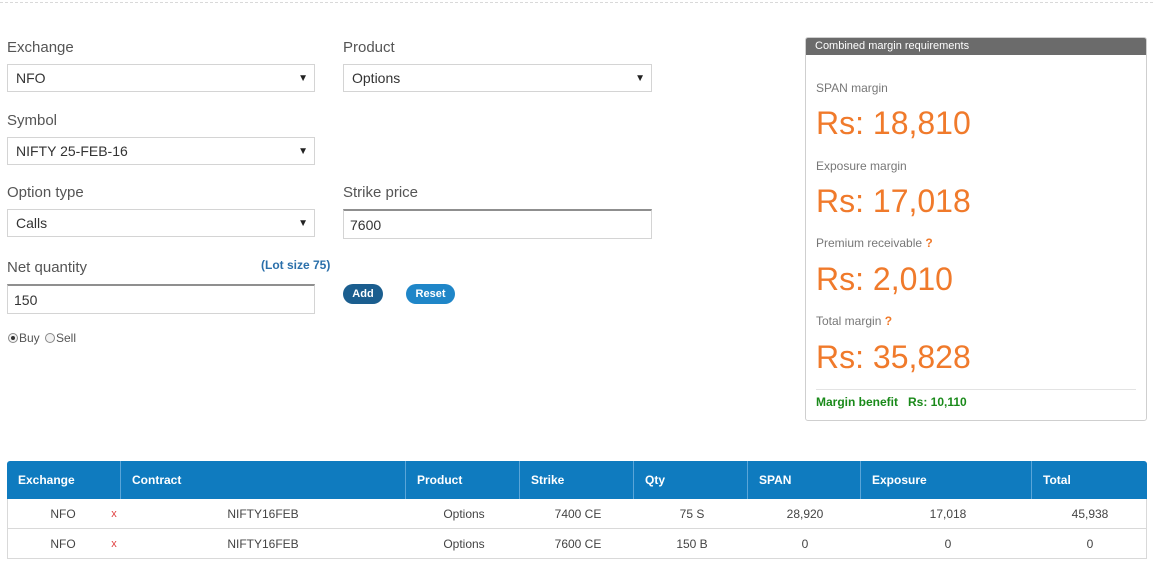  What do you see at coordinates (893, 357) in the screenshot?
I see `total-margin-value: Rs: 35,828` at bounding box center [893, 357].